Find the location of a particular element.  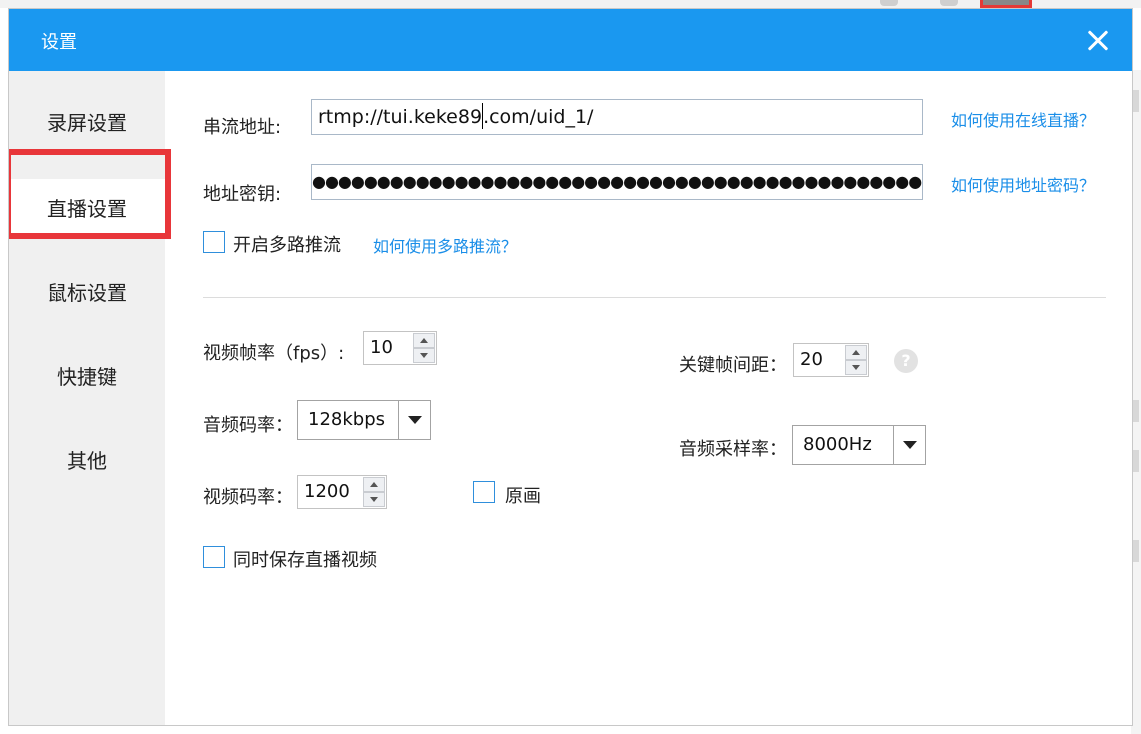

keyframe-decrement-icon is located at coordinates (856, 367).